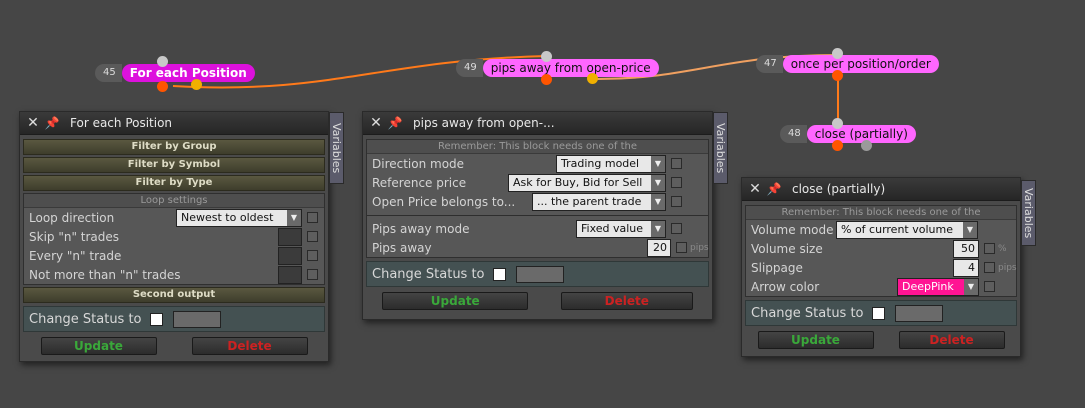 The image size is (1085, 408). I want to click on node-label: close (partially), so click(861, 134).